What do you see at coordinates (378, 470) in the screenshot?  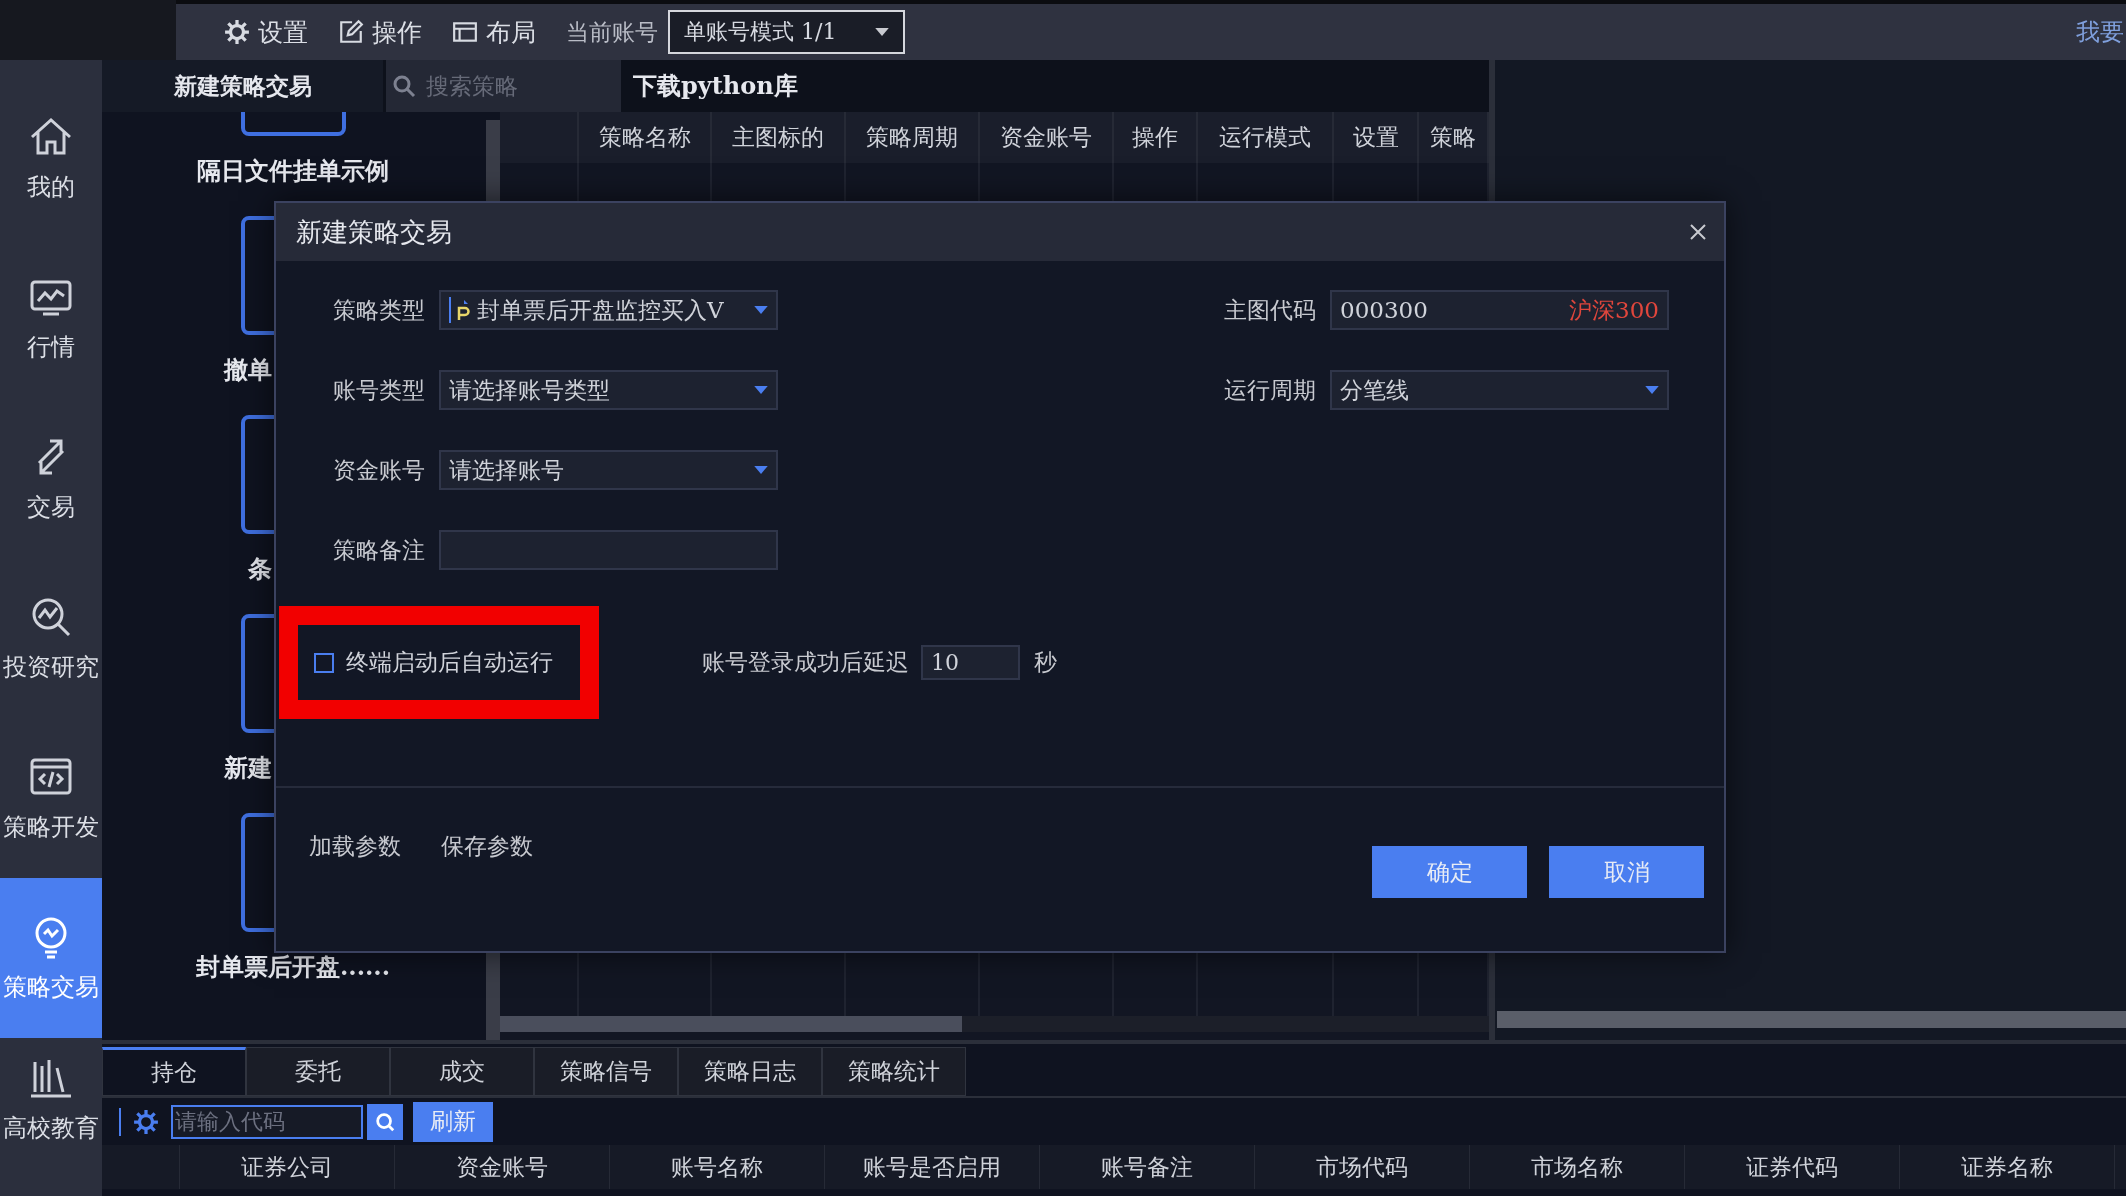 I see `field-label: 资金账号` at bounding box center [378, 470].